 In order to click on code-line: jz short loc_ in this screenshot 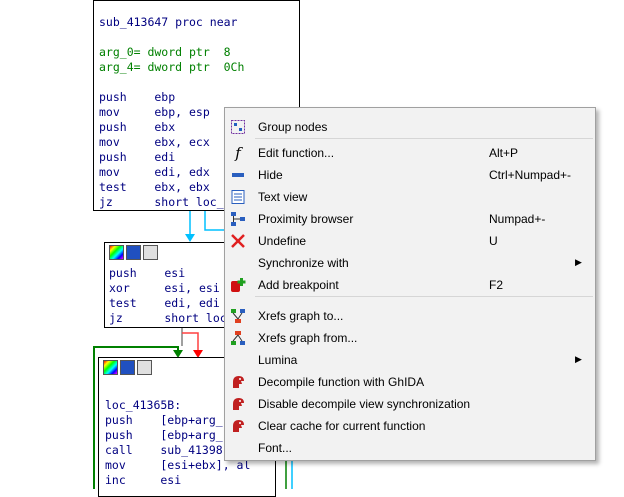, I will do `click(171, 202)`.